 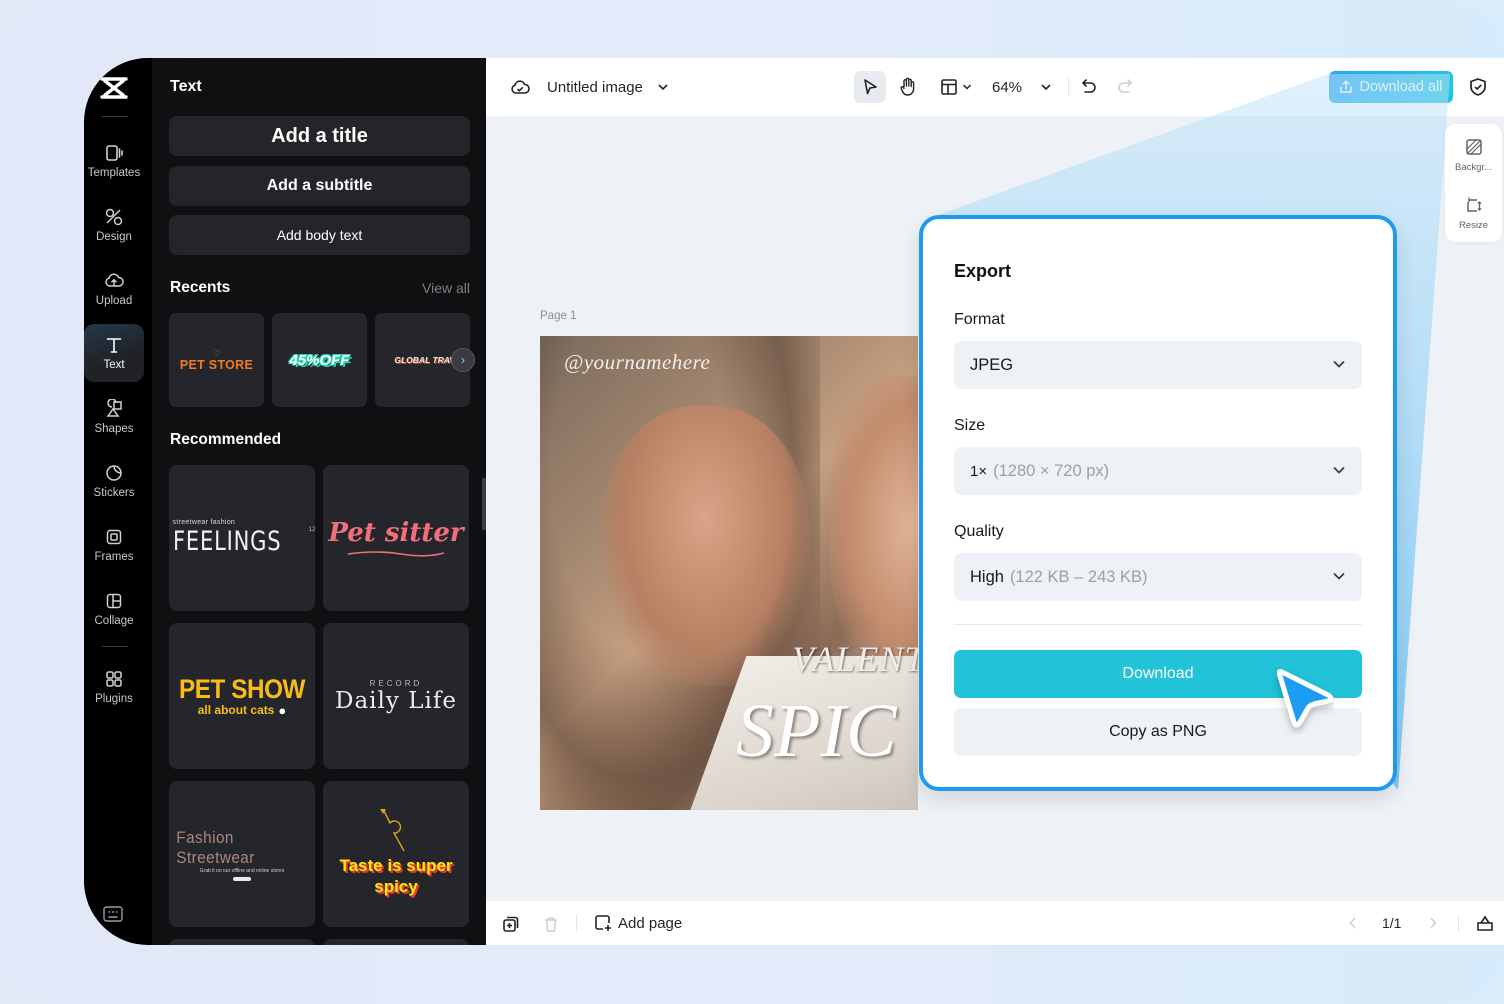 I want to click on rail-item-templates: Templates, so click(x=114, y=161).